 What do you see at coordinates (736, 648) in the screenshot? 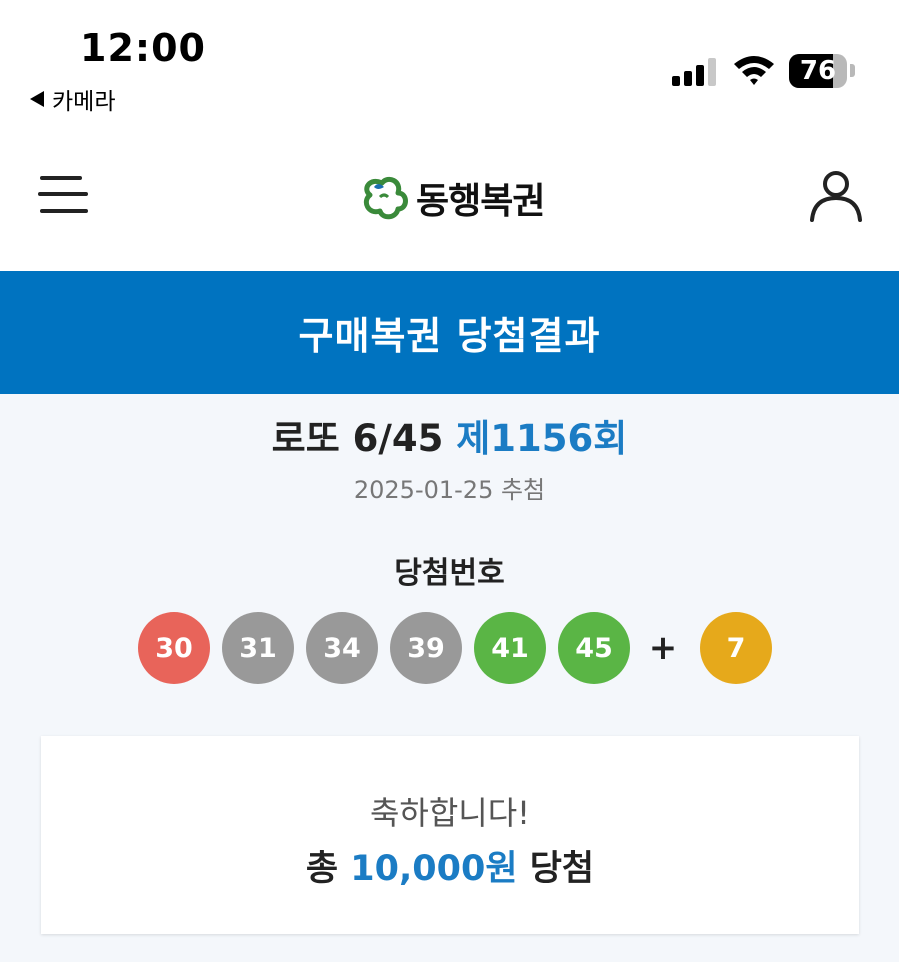
I see `bonus-number-ball: 7` at bounding box center [736, 648].